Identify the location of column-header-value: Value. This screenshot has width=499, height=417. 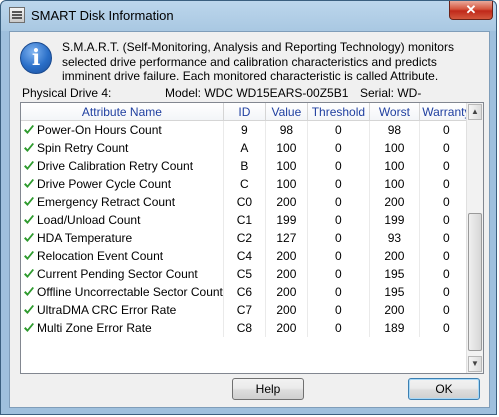
(286, 112).